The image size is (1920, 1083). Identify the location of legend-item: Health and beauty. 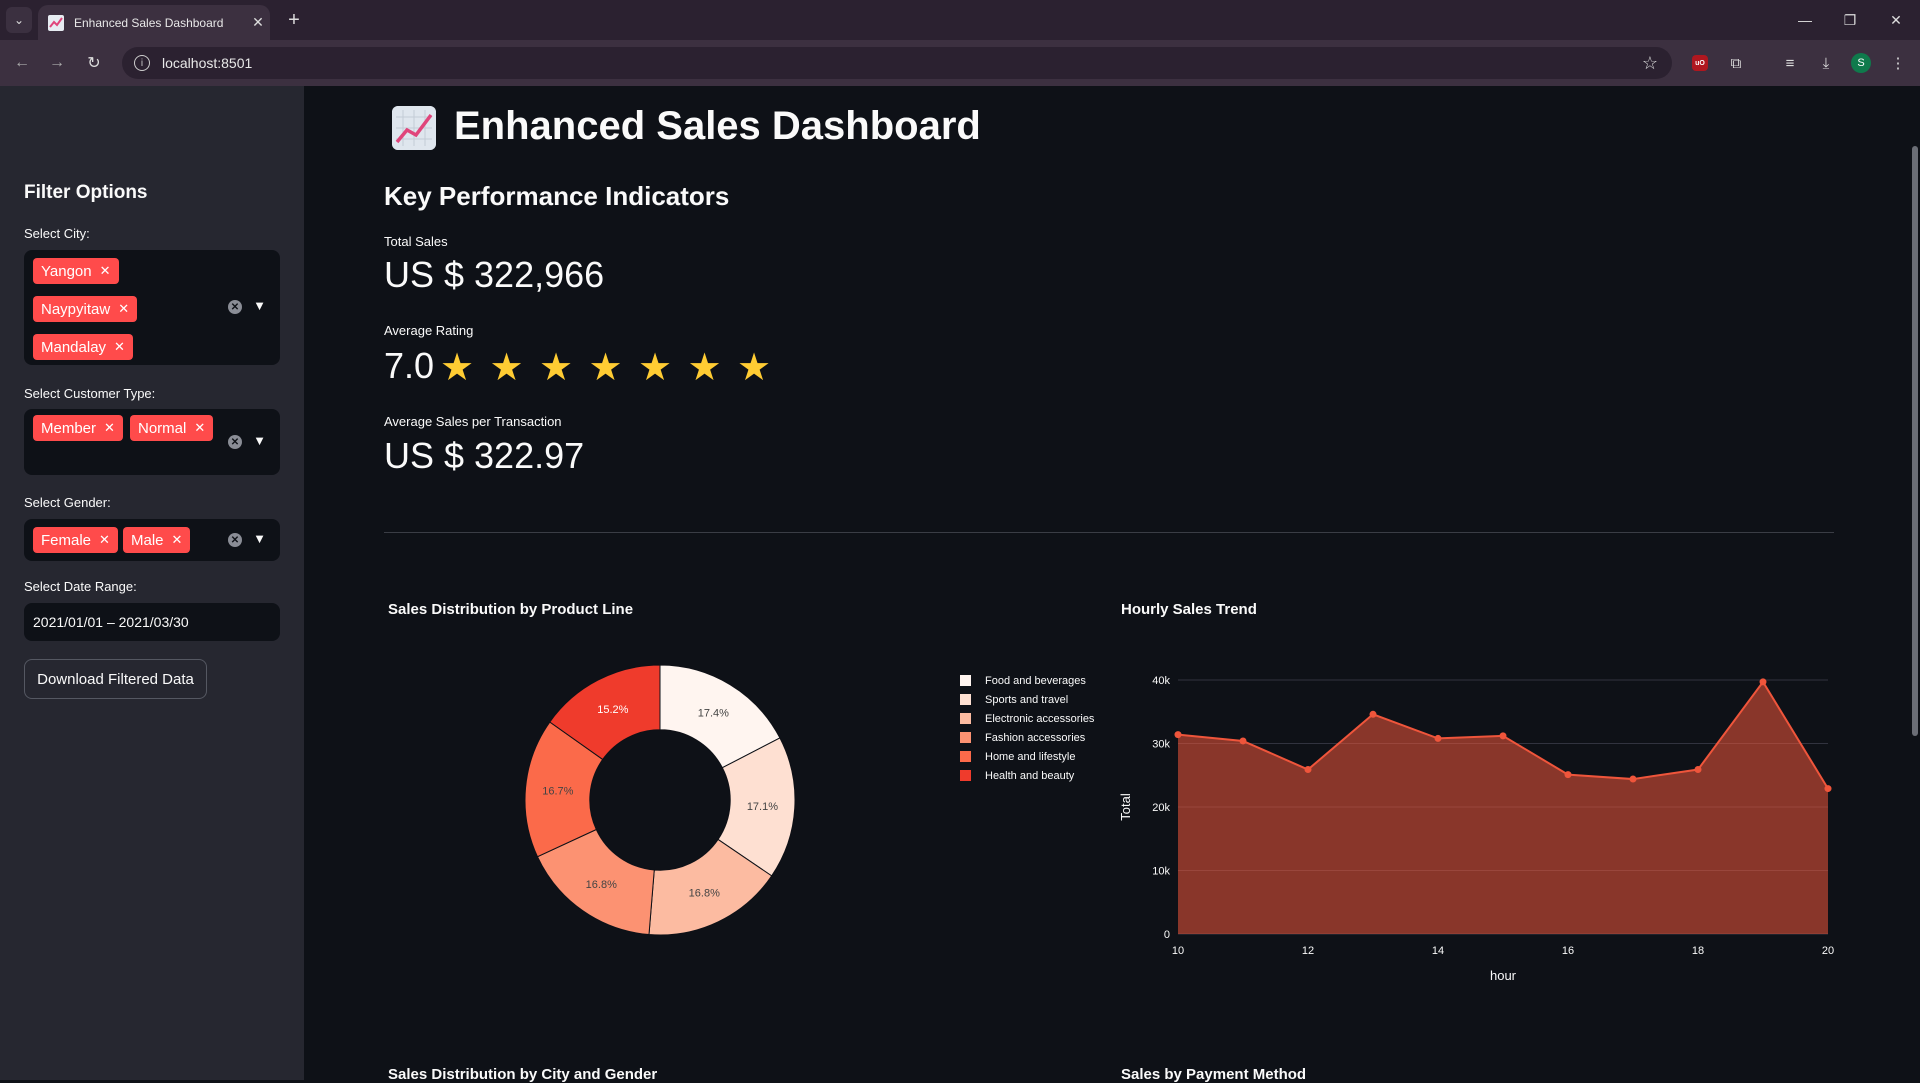
(1027, 775).